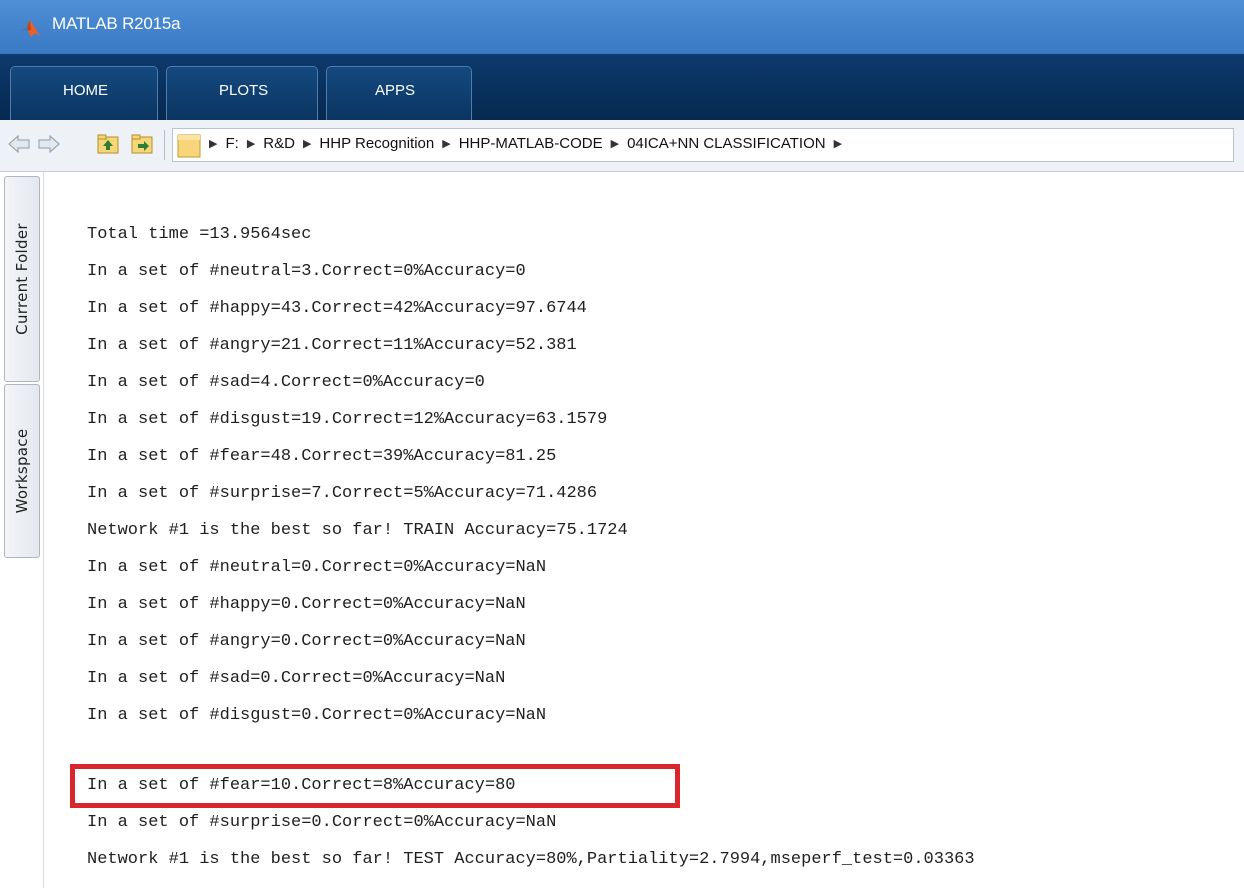  I want to click on console-line: Total time =13.9564sec, so click(199, 234).